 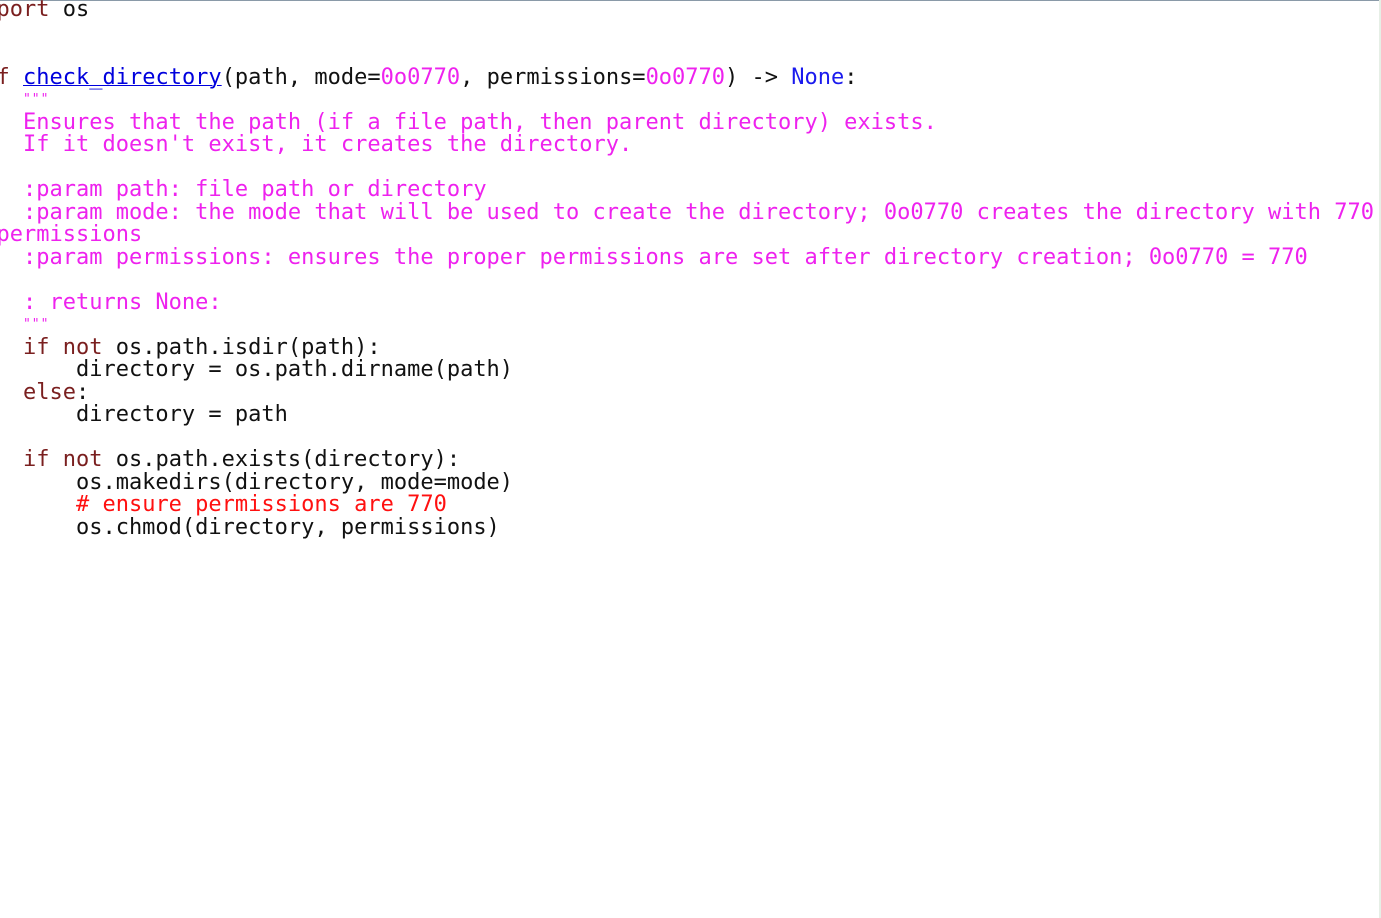 I want to click on code-line-if-exists: if not os.path.exists(directory):, so click(x=687, y=459).